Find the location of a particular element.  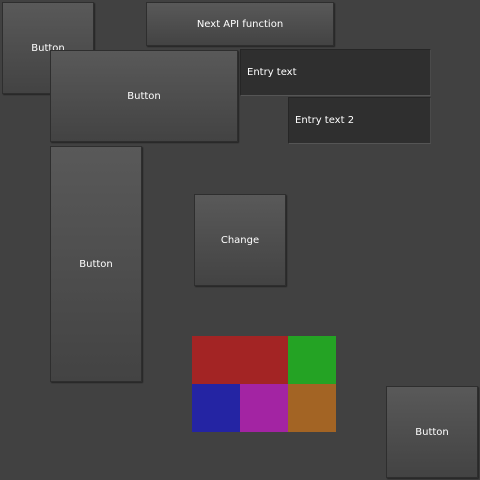

change-button-label: Change is located at coordinates (240, 240).